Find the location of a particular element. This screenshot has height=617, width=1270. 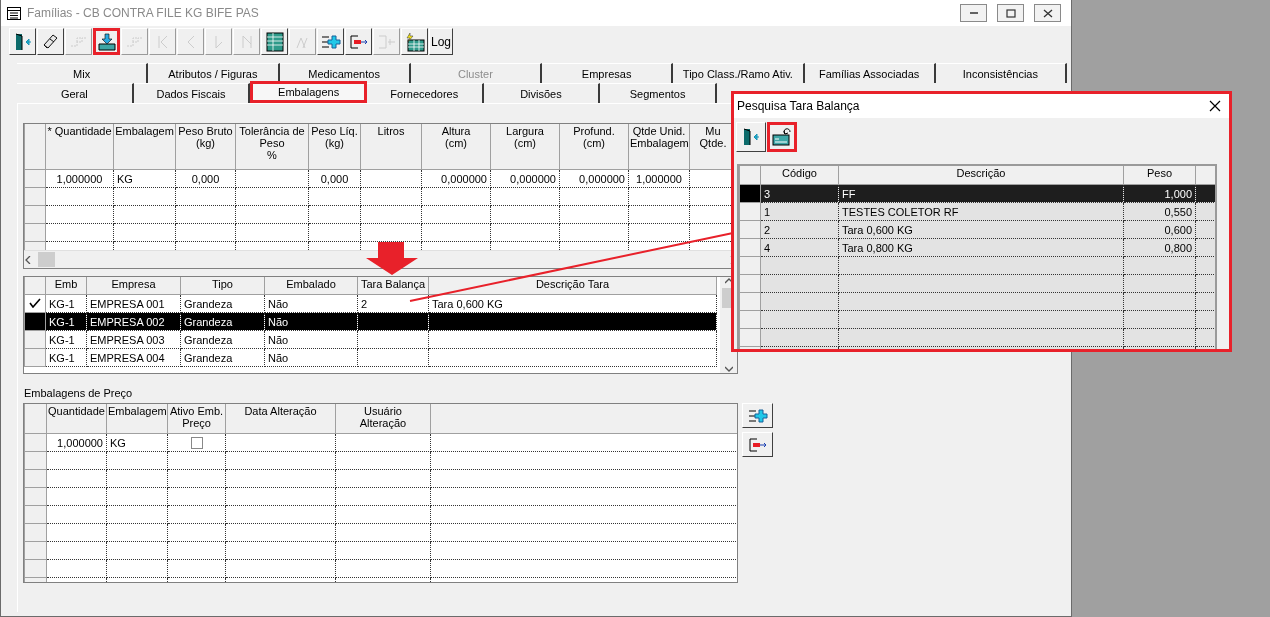

column-header: Descrição is located at coordinates (981, 175).